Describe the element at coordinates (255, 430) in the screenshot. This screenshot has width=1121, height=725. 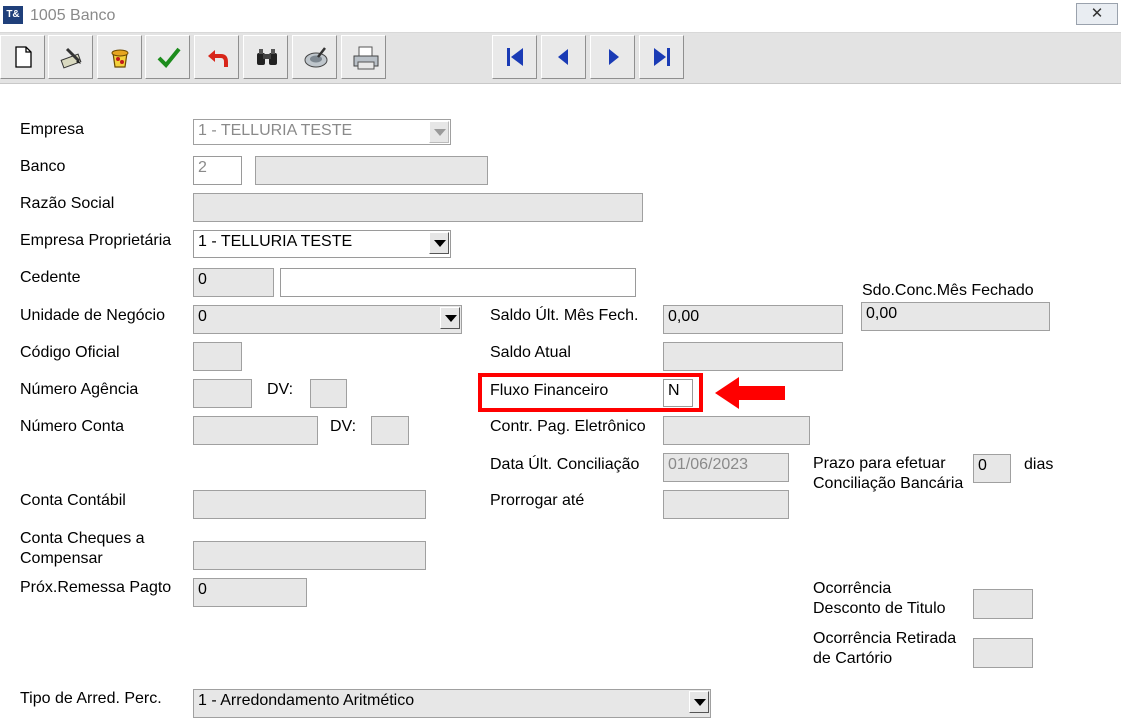
I see `numero-conta-field` at that location.